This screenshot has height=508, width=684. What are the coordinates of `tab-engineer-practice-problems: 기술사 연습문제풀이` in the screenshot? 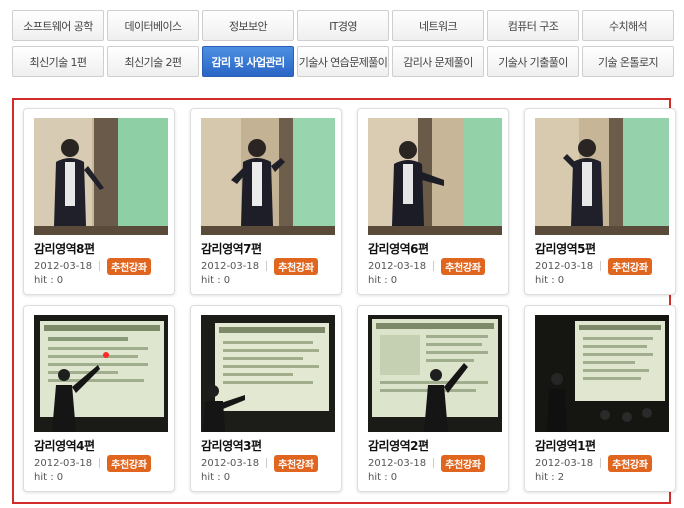 It's located at (343, 61).